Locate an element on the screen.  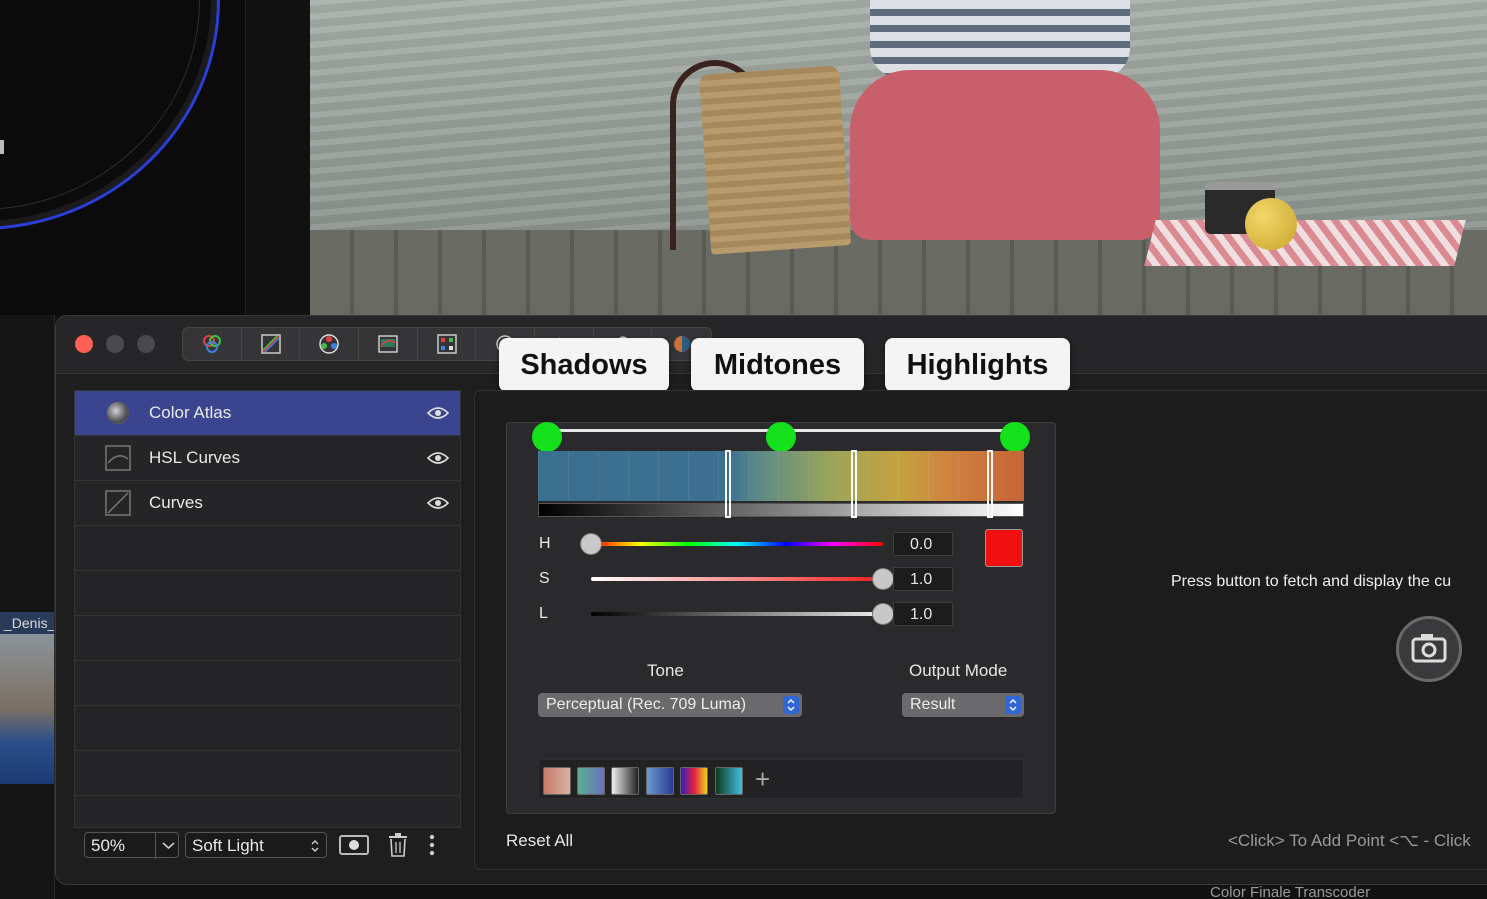
tool-curves is located at coordinates (271, 344).